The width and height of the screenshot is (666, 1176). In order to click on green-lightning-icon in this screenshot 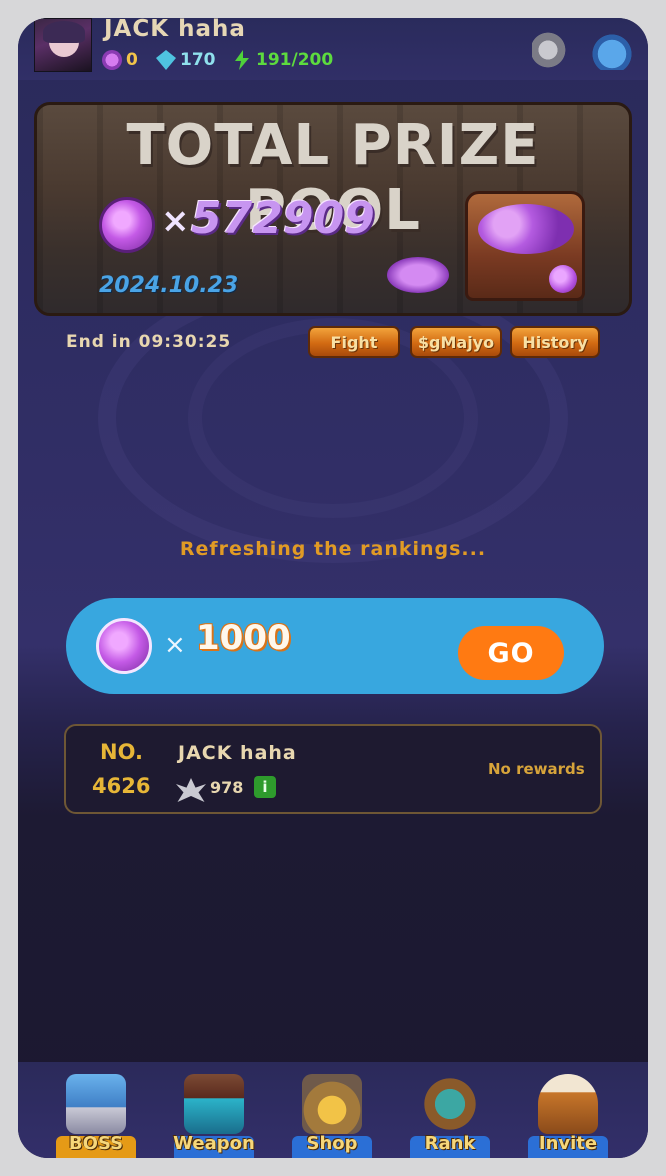, I will do `click(242, 60)`.